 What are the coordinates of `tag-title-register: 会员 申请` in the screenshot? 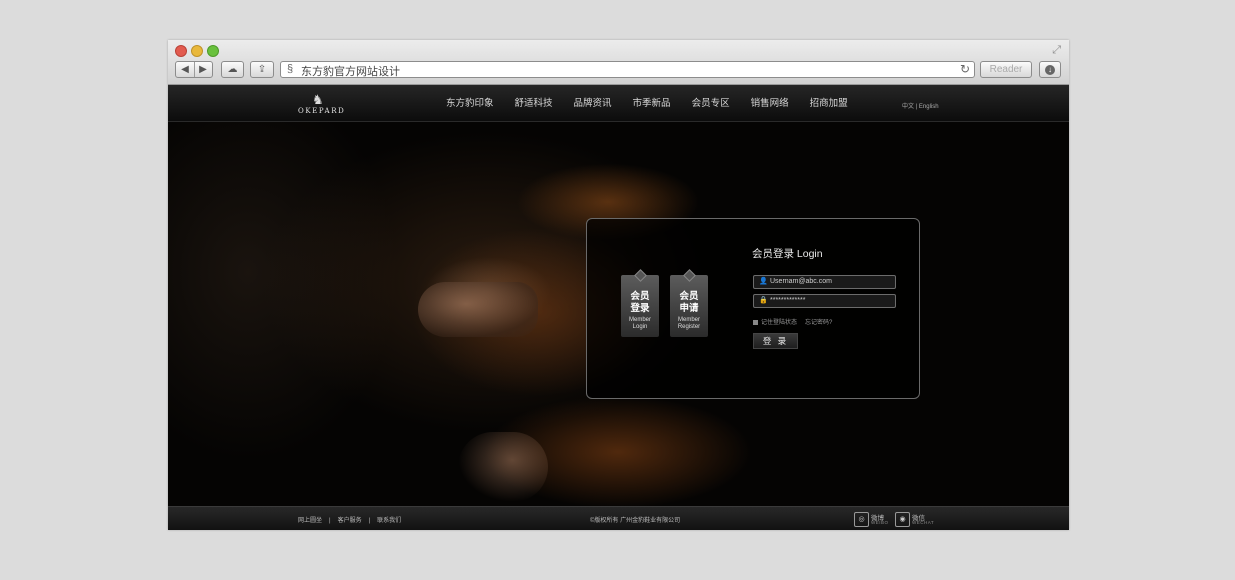 It's located at (689, 302).